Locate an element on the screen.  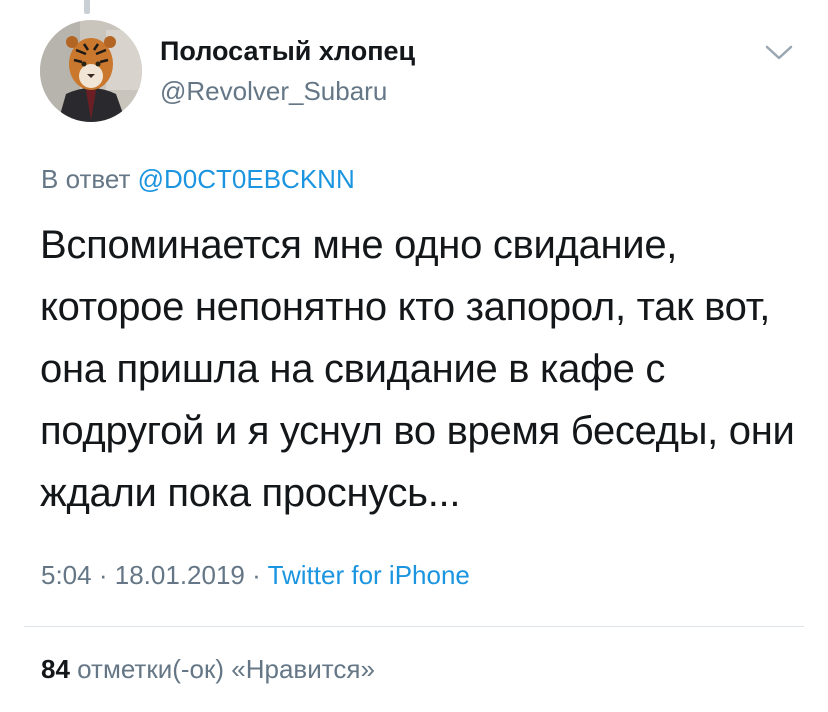
thread-connector-line is located at coordinates (87, 7).